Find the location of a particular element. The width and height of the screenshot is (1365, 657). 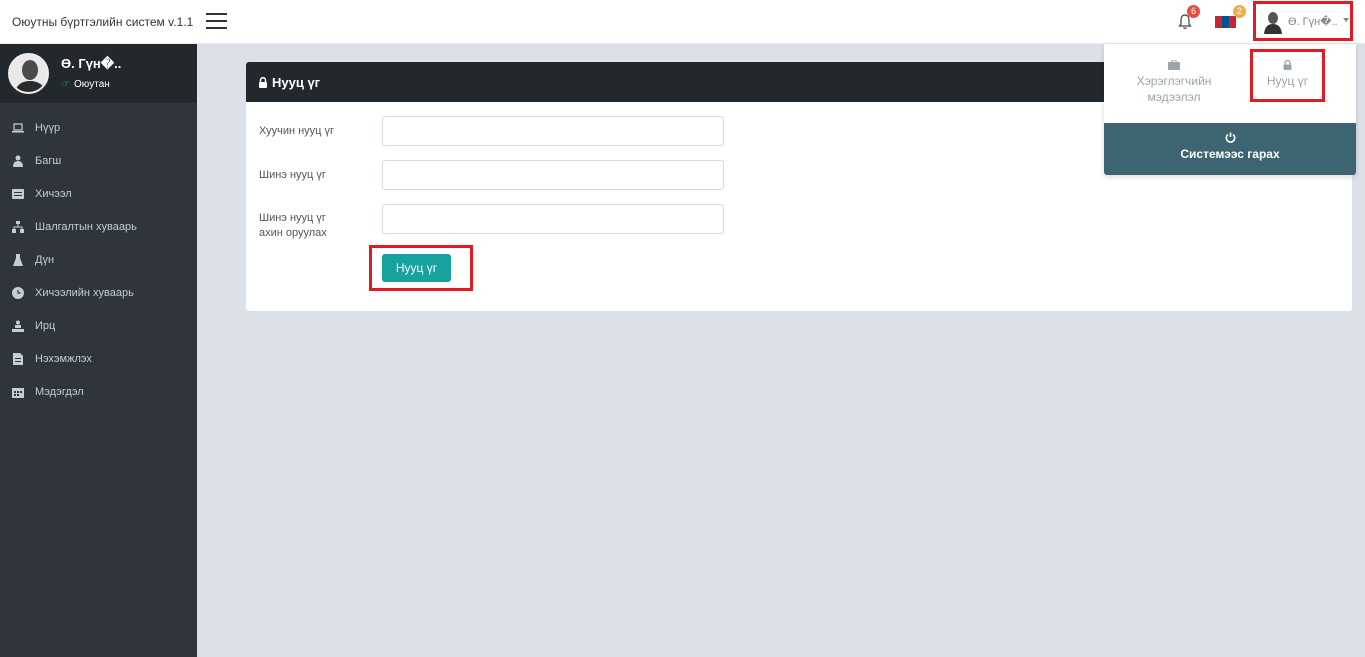

password-menu-label: Нууц үг is located at coordinates (1287, 81).